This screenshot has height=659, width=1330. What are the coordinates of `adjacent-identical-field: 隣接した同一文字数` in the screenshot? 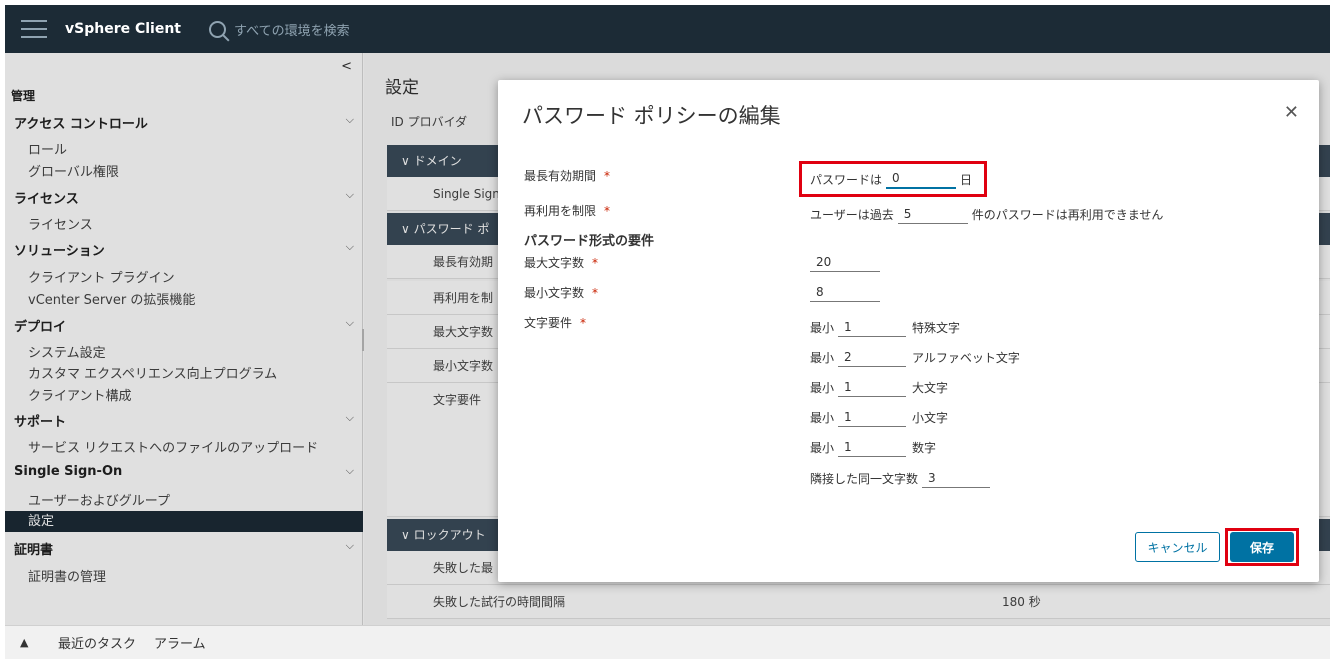 It's located at (900, 478).